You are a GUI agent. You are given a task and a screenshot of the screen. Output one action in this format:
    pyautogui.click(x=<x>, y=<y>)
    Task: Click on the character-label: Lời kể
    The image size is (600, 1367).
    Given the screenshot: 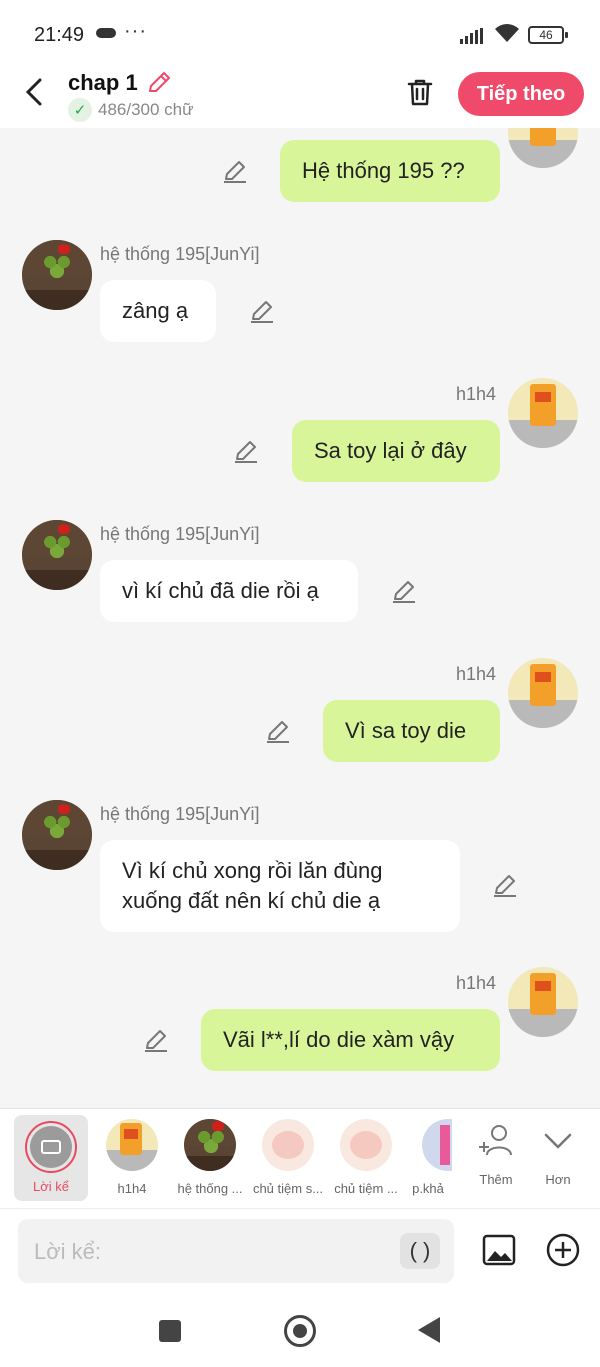 What is the action you would take?
    pyautogui.click(x=51, y=1186)
    